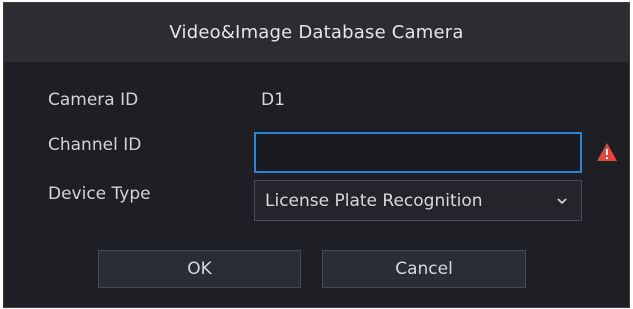 The height and width of the screenshot is (309, 633). I want to click on device-type-label: Device Type, so click(99, 194).